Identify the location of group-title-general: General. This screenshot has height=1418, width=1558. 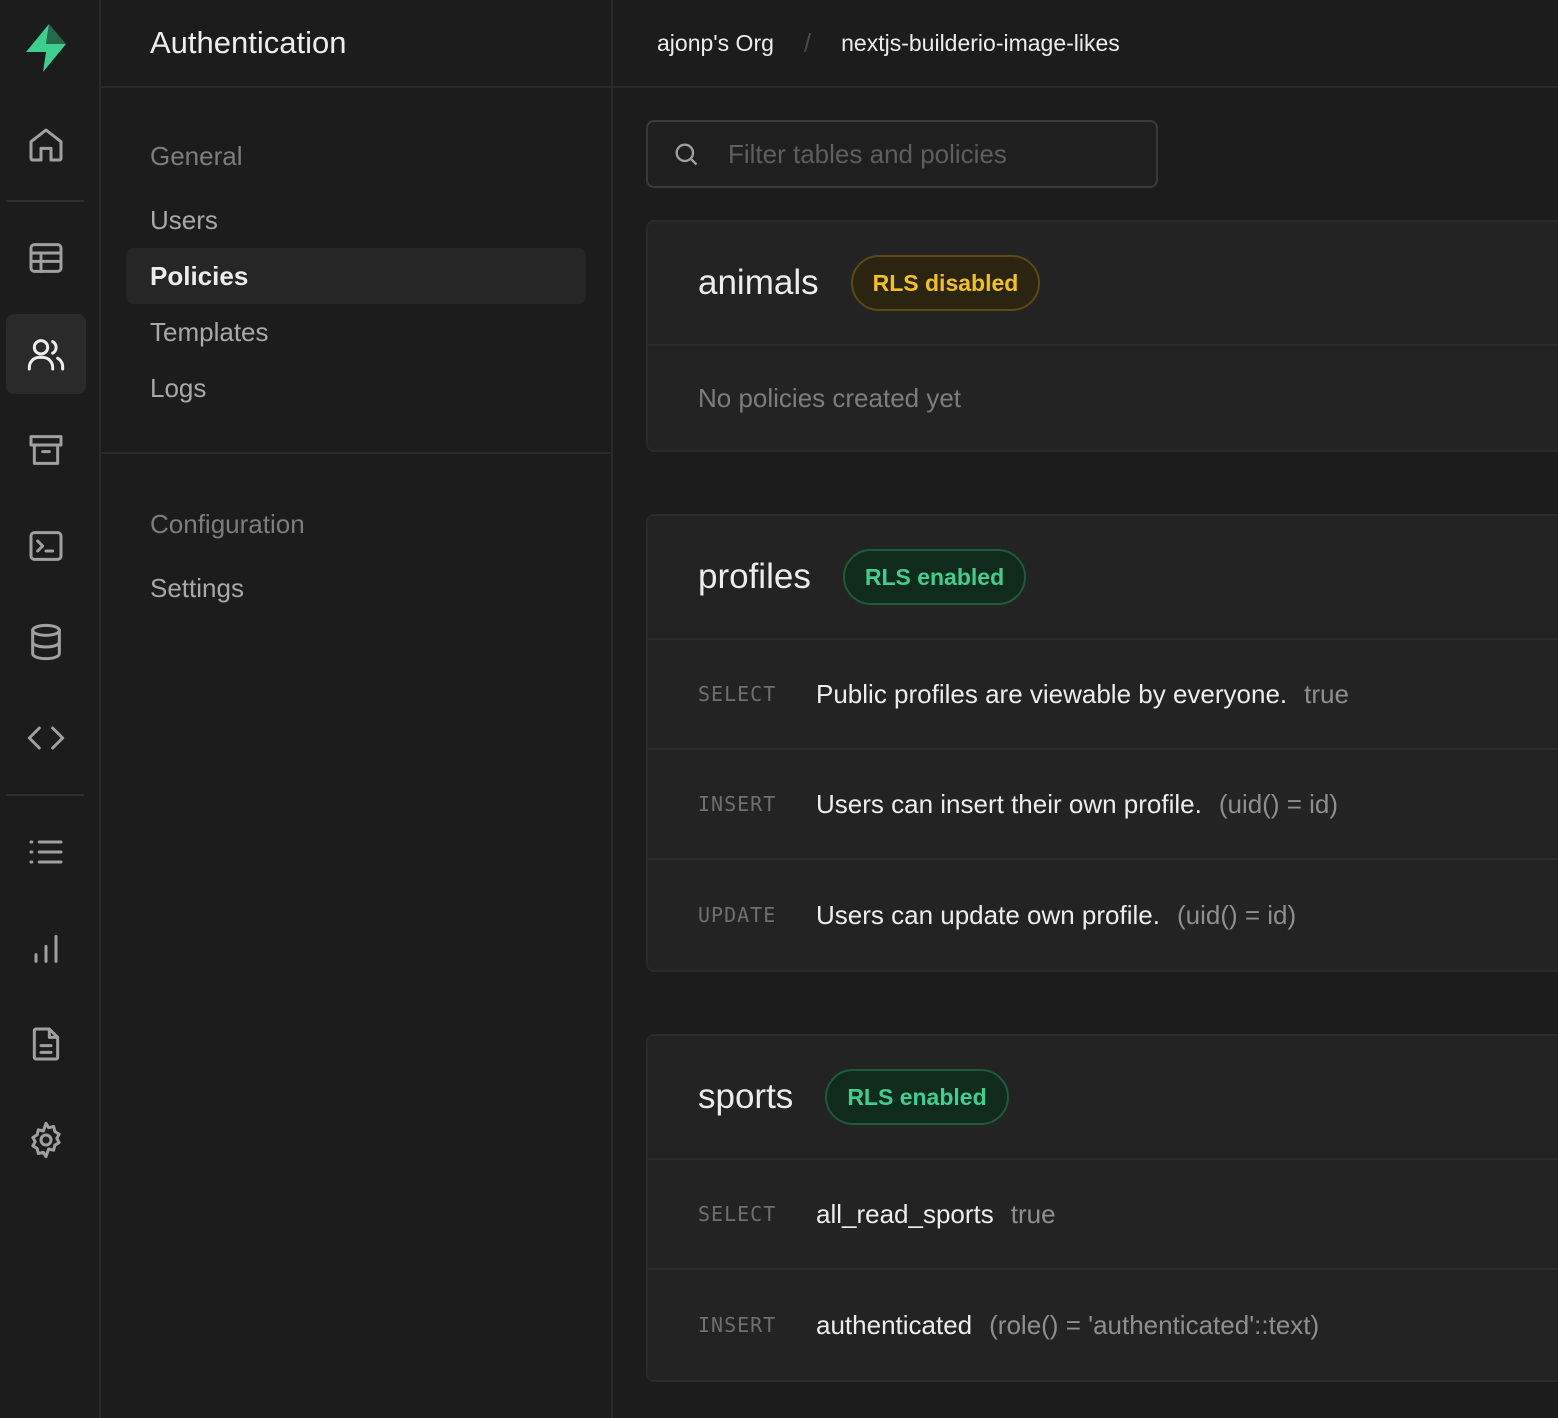
(196, 155).